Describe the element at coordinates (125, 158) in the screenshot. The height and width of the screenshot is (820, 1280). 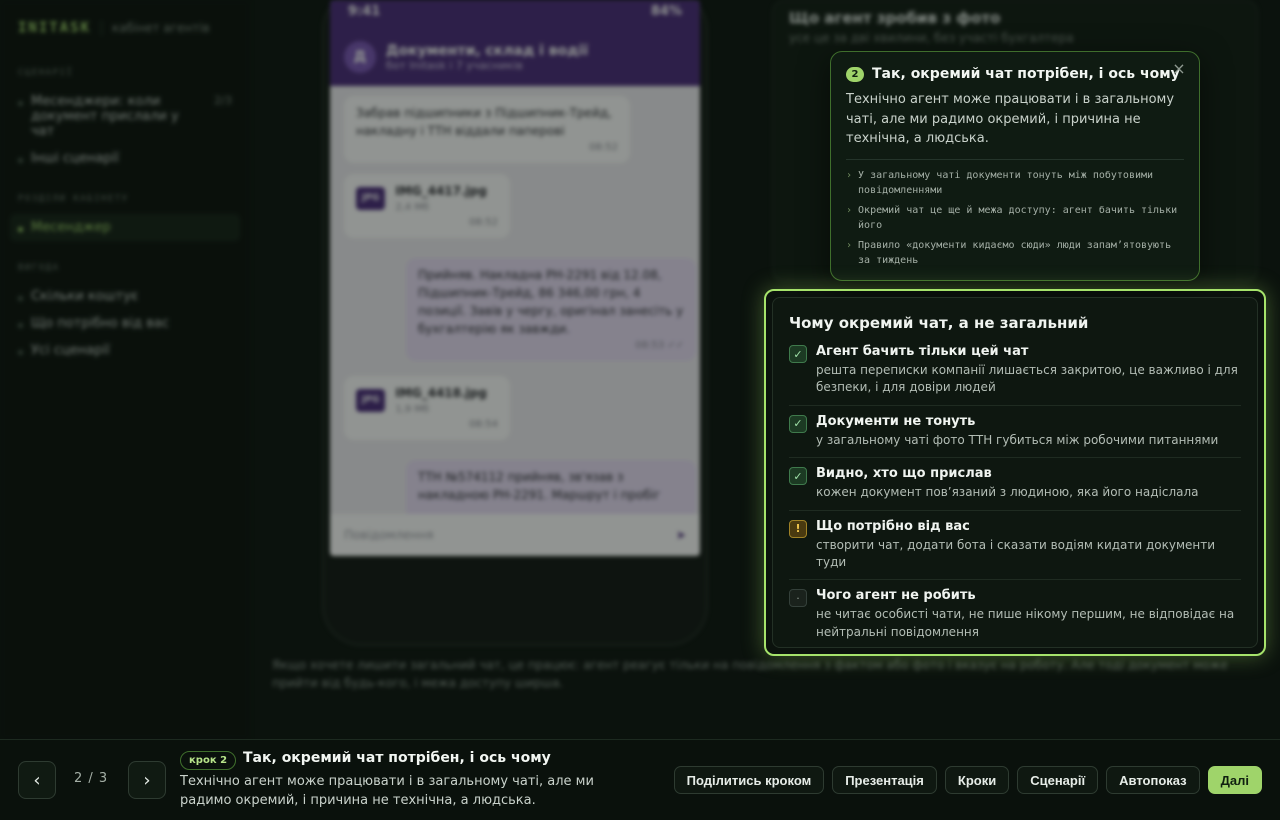
I see `sidebar-item-other-scenarios: Інші сценарії` at that location.